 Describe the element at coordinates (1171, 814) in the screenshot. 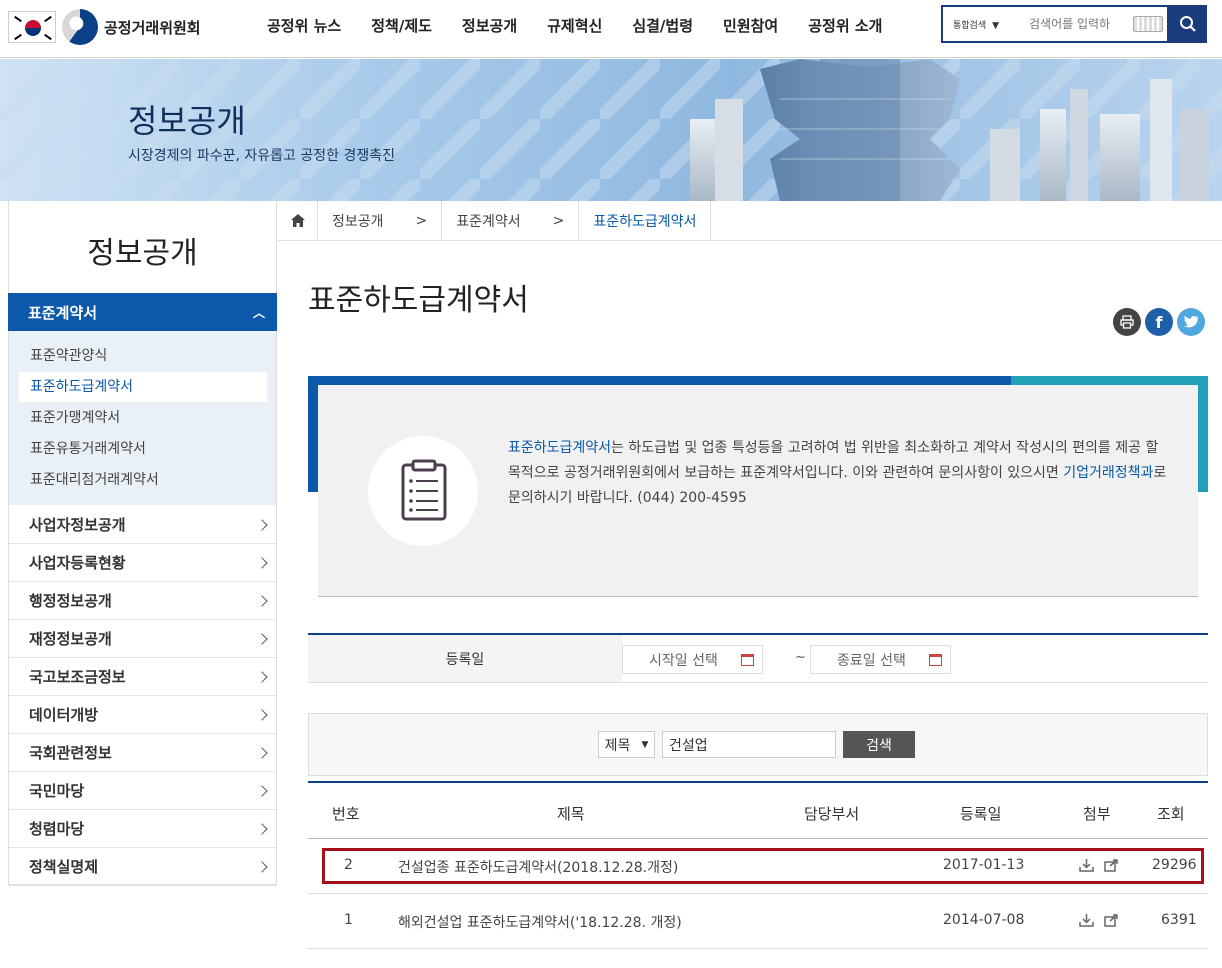

I see `col-views: 조회` at that location.